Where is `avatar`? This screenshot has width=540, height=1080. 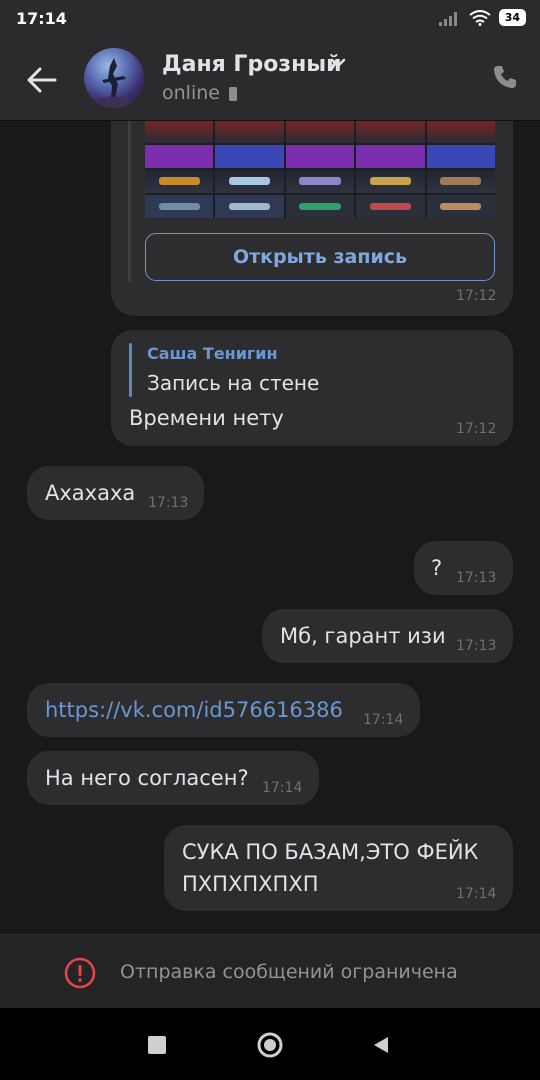 avatar is located at coordinates (114, 78).